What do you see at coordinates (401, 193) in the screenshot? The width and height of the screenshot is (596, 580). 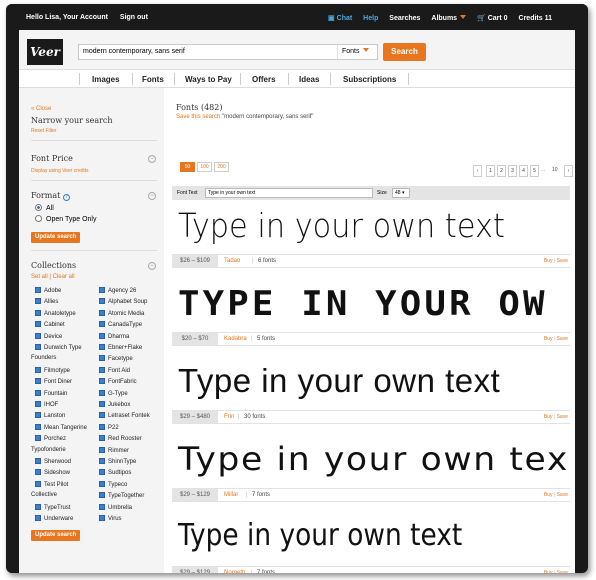 I see `size-select: 48 ▾` at bounding box center [401, 193].